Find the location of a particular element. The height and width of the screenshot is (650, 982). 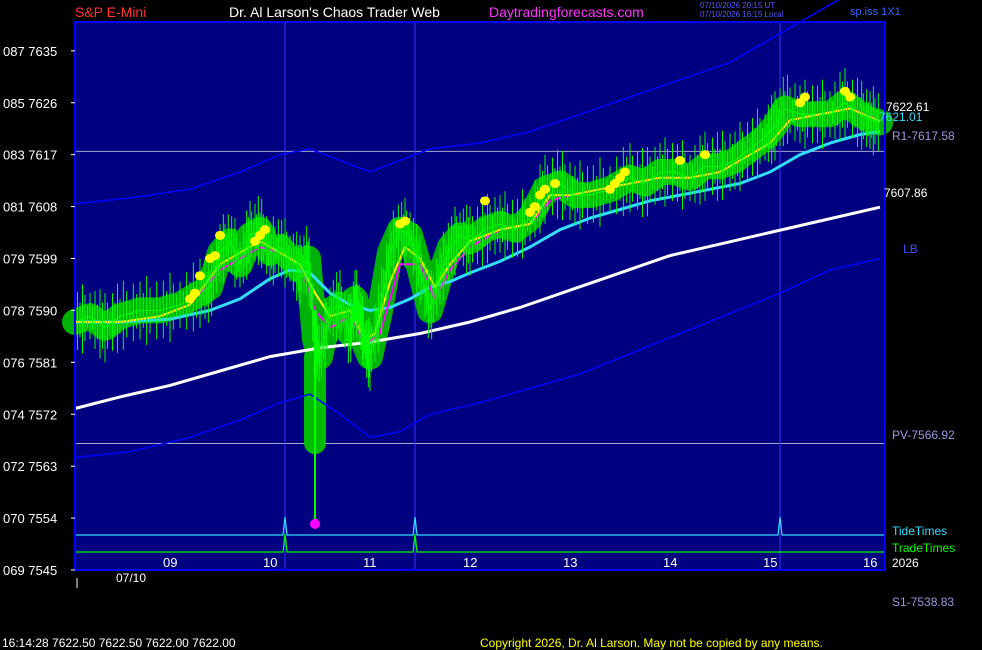

tide-times-label: TideTimes is located at coordinates (919, 531).